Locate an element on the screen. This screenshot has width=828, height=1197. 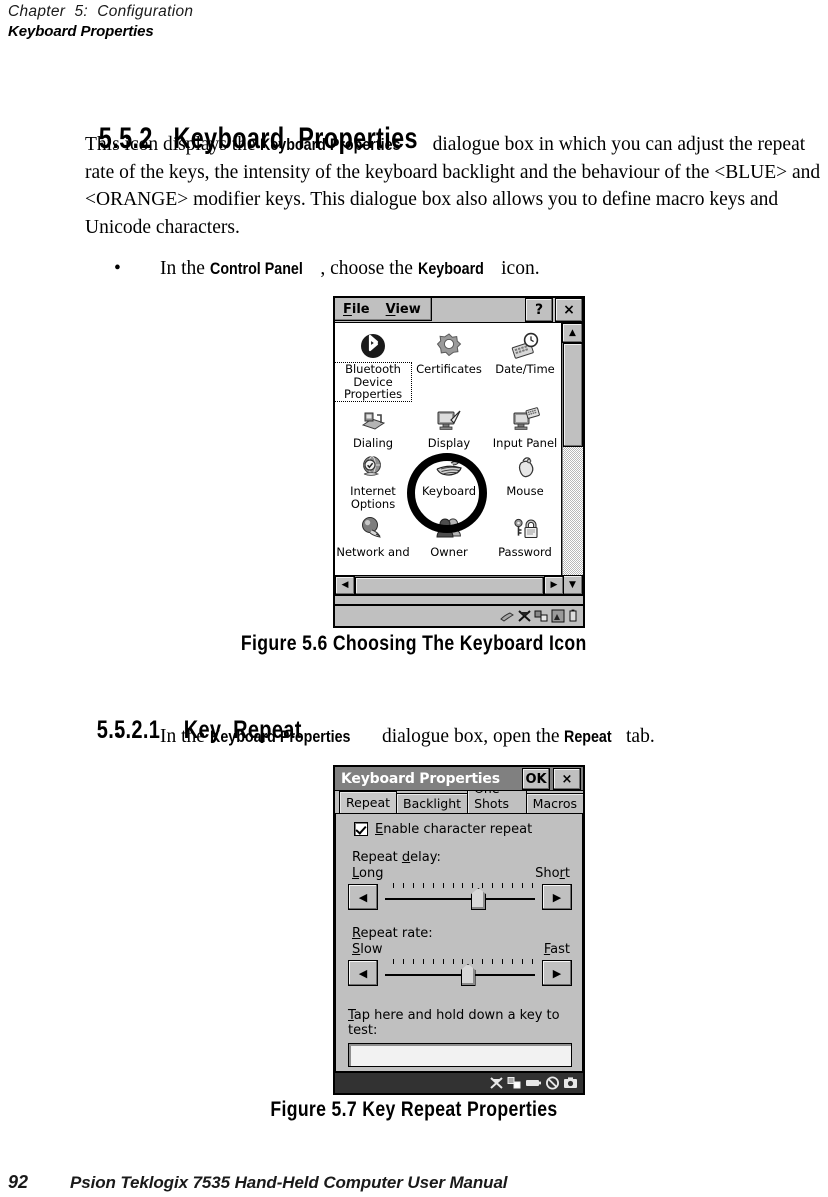
cp-item-password: Password is located at coordinates (525, 534).